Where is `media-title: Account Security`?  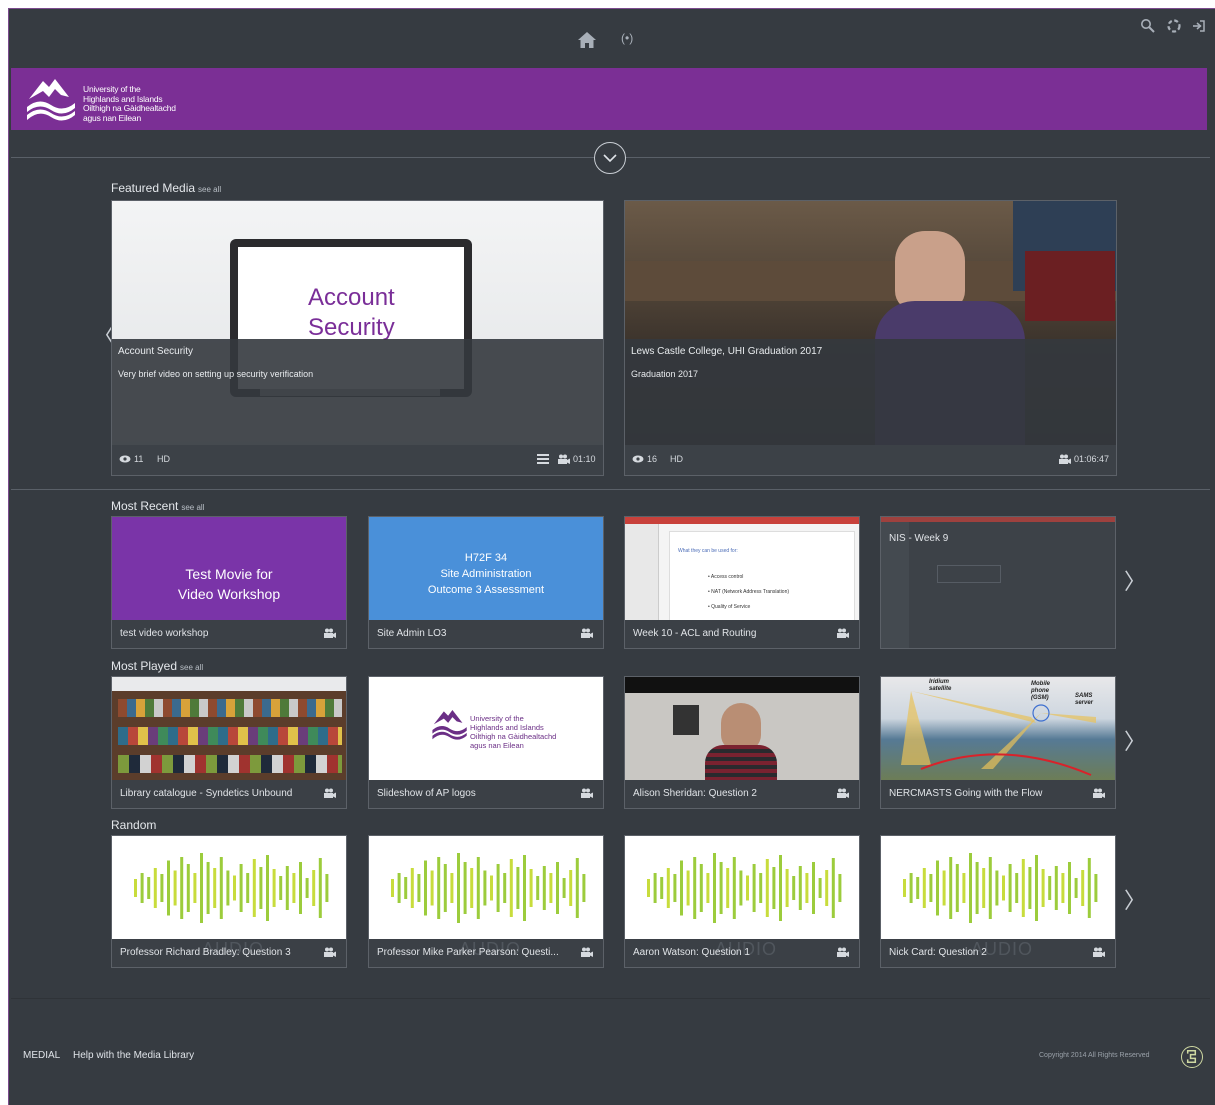 media-title: Account Security is located at coordinates (156, 351).